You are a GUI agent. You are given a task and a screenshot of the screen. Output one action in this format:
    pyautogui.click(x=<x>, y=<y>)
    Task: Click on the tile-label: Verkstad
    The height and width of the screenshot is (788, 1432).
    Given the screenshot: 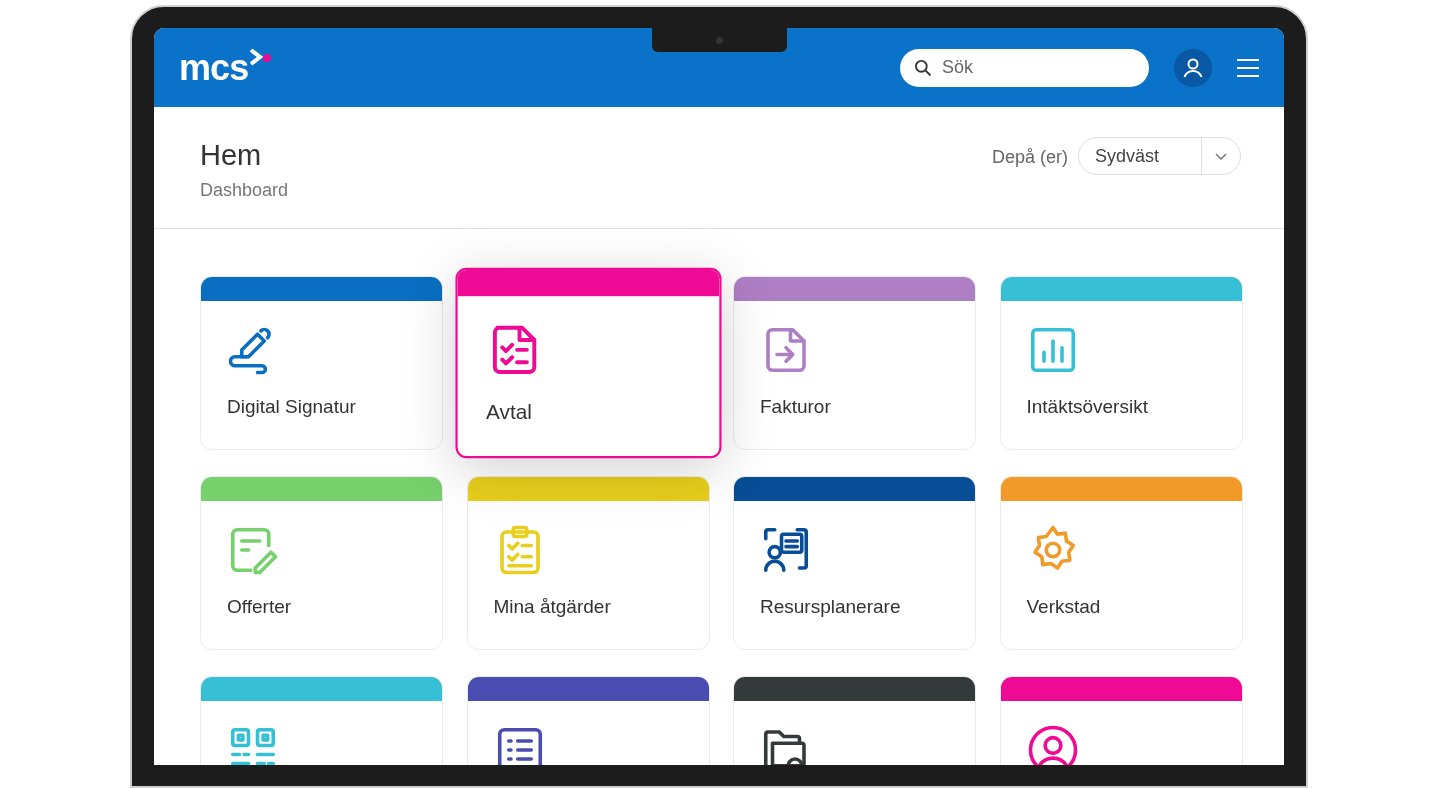 What is the action you would take?
    pyautogui.click(x=1063, y=607)
    